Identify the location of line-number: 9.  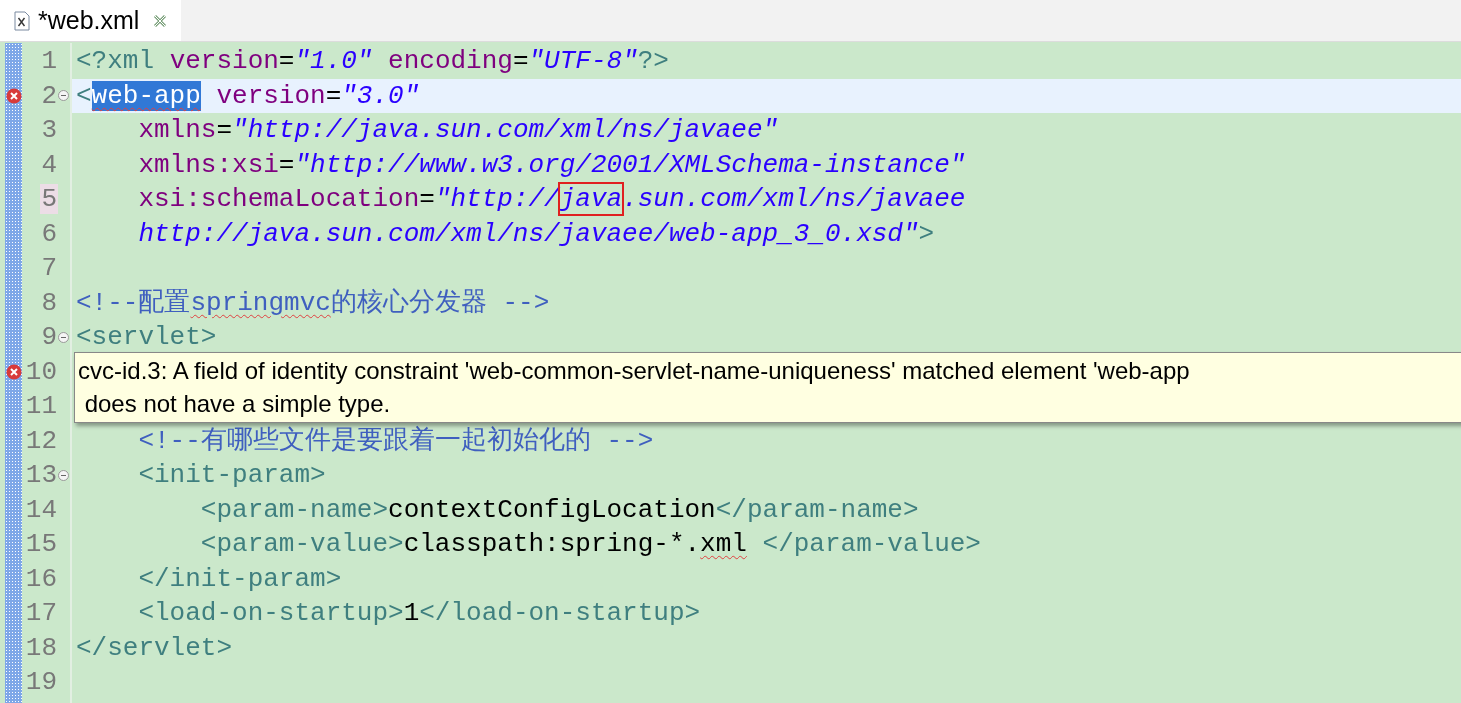
(49, 337).